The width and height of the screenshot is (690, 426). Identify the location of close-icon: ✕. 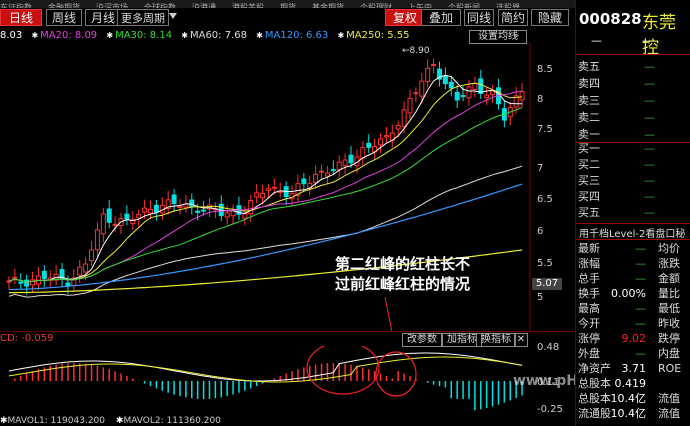
(521, 340).